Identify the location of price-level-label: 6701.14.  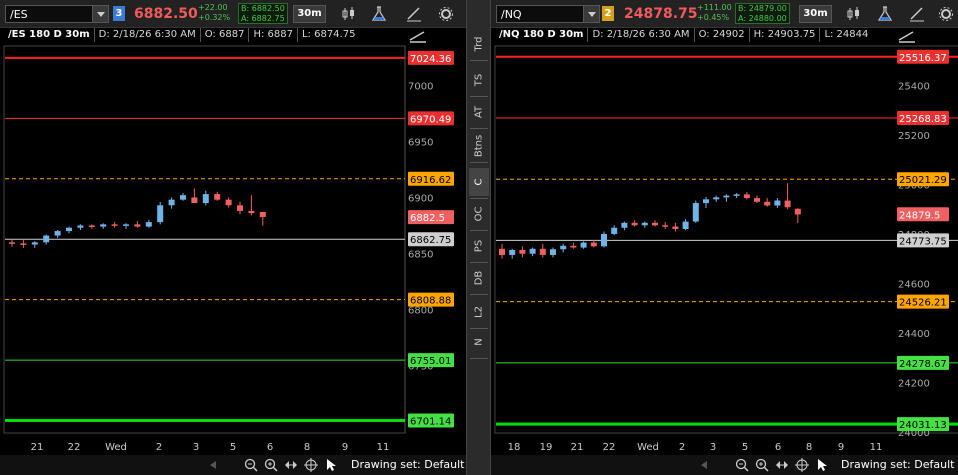
(430, 422).